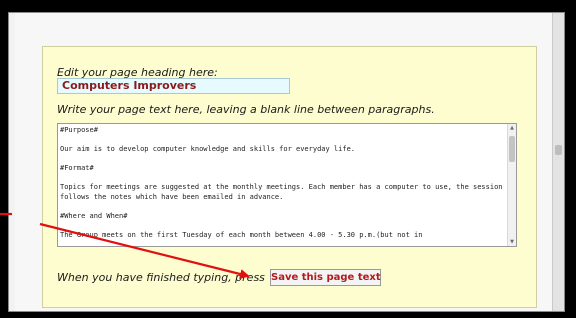 The width and height of the screenshot is (576, 318). I want to click on arrow-up-icon: ▲, so click(512, 128).